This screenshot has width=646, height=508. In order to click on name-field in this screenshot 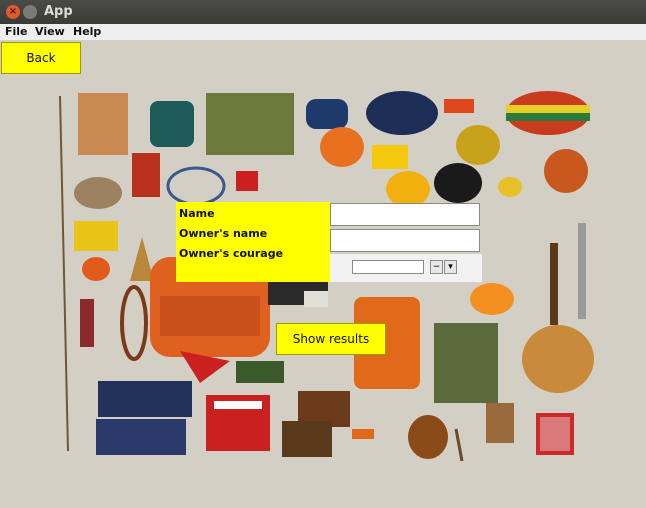, I will do `click(405, 214)`.